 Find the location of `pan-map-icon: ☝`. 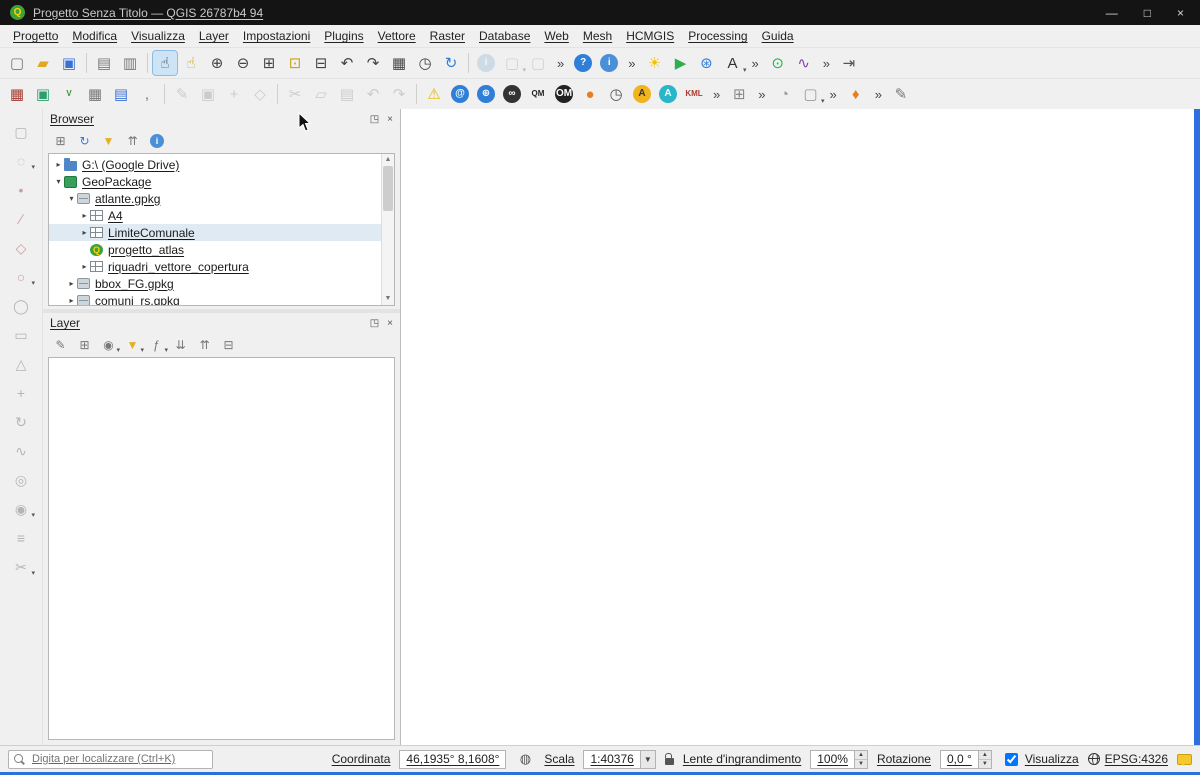

pan-map-icon: ☝ is located at coordinates (165, 63).